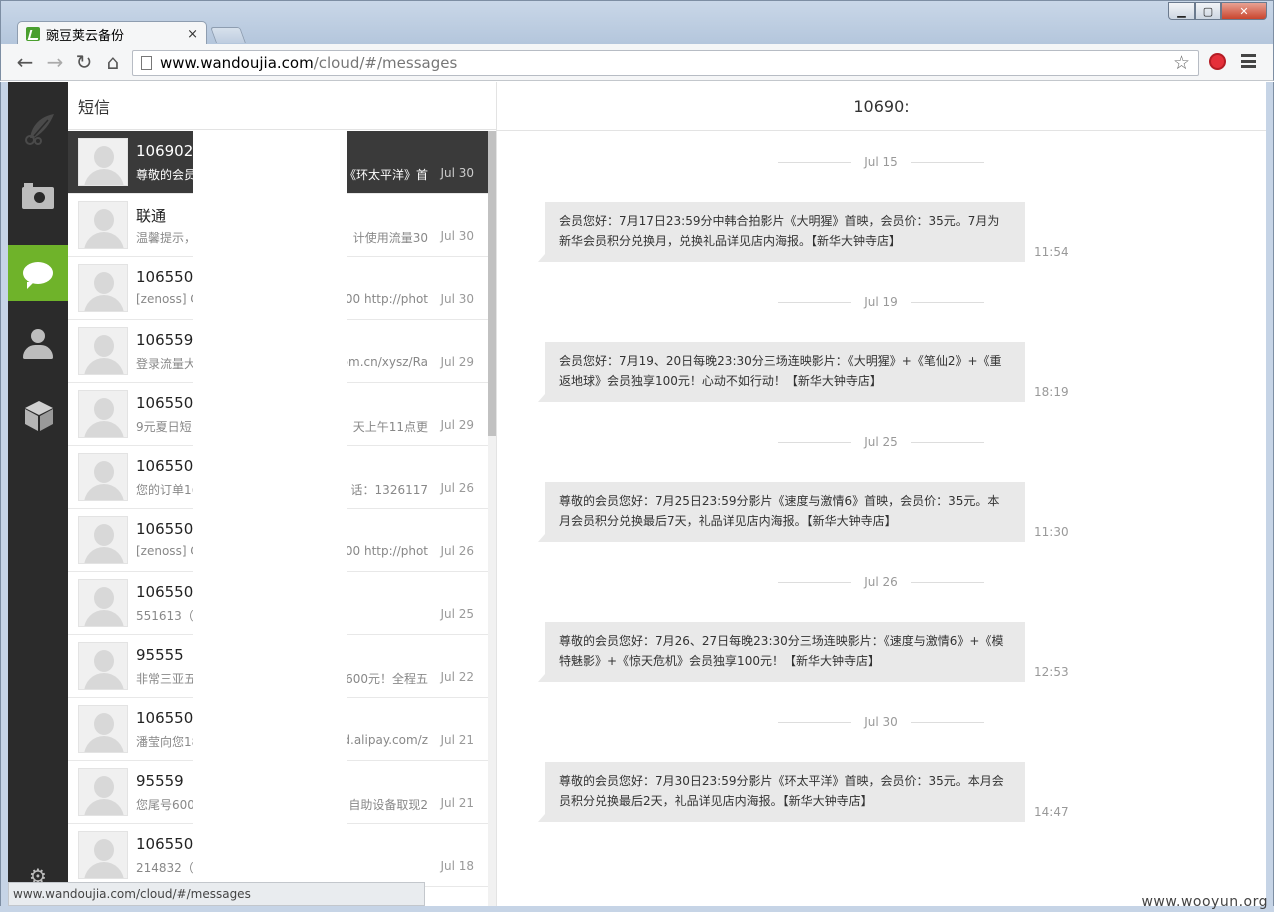  I want to click on address-bar: www.wandoujia.com/cloud/#/messages ☆, so click(665, 63).